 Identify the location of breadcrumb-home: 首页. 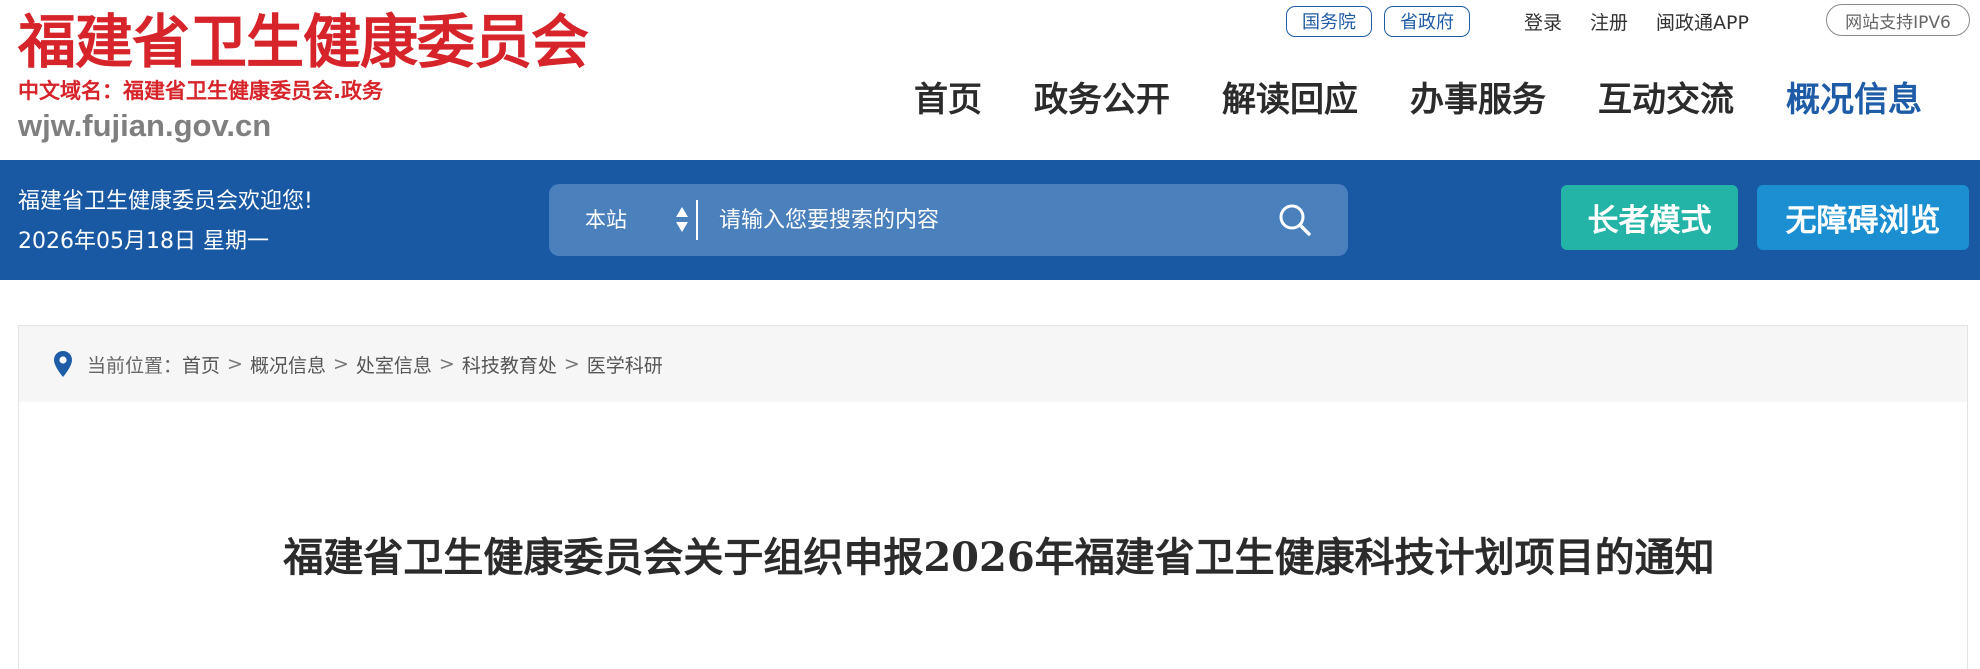
(201, 364).